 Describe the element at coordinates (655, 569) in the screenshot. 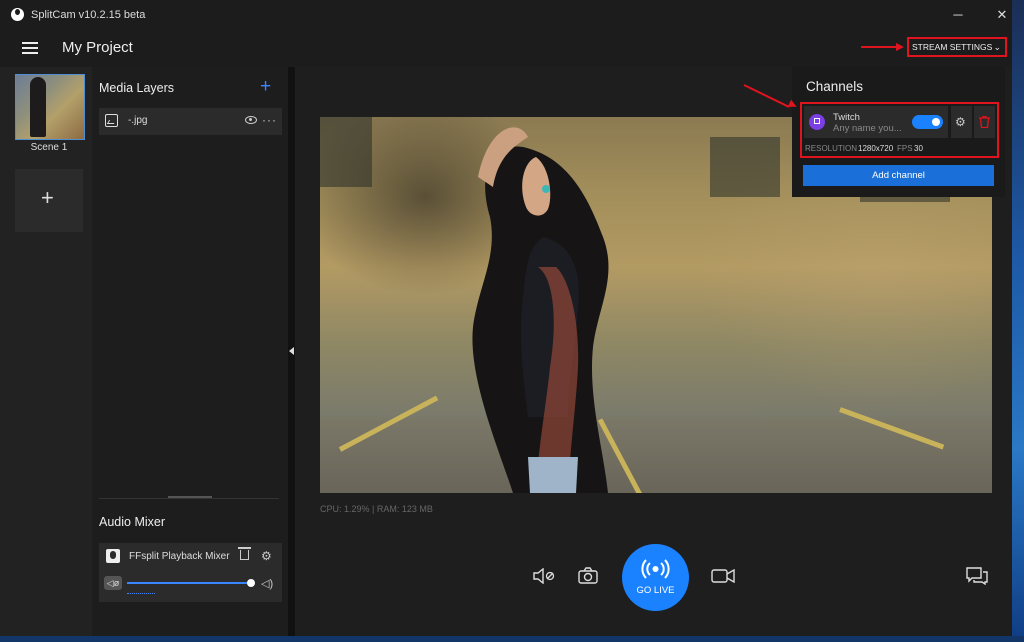

I see `broadcast-icon` at that location.